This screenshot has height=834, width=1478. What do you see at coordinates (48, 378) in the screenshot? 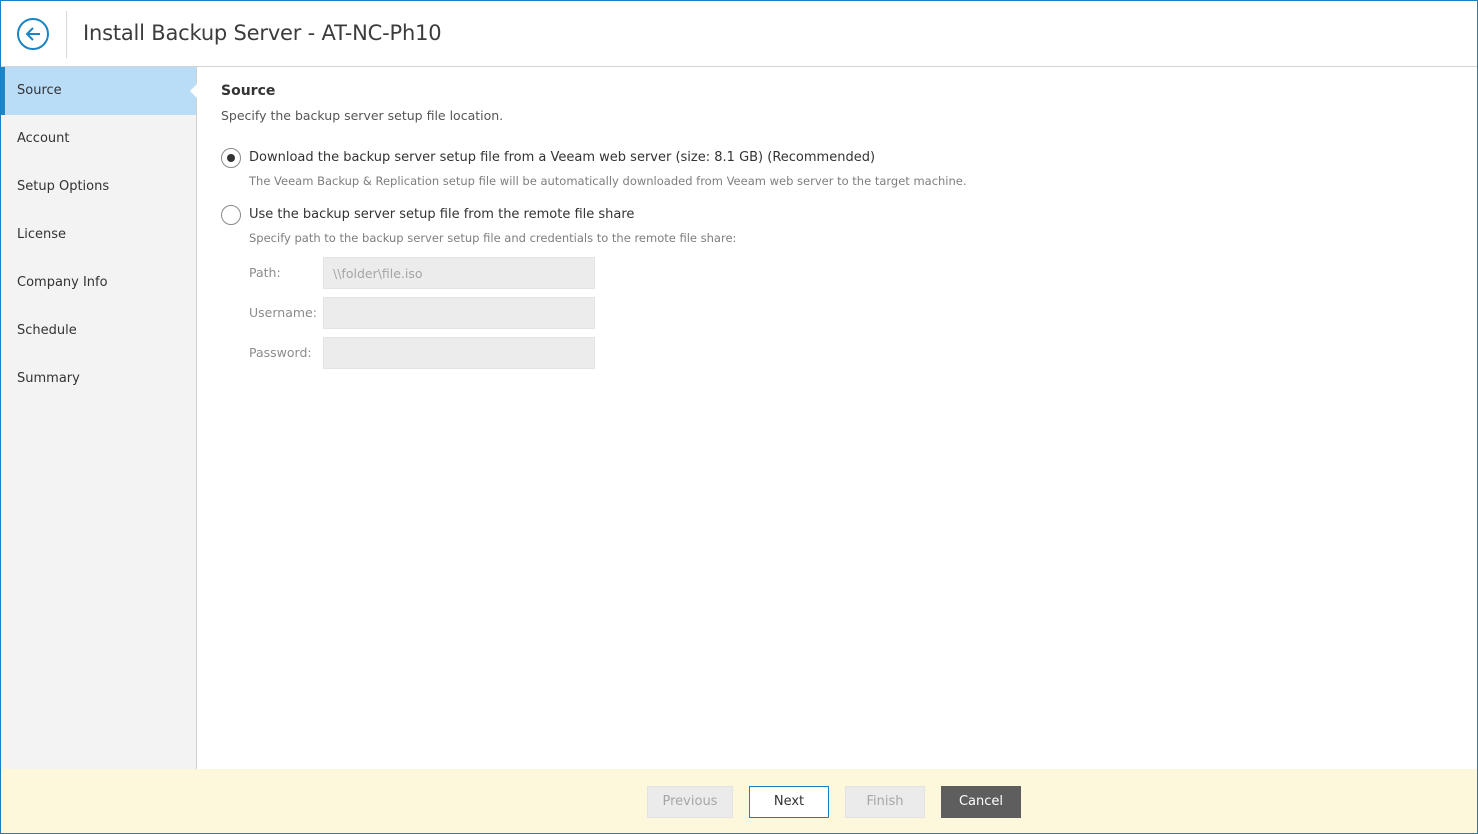
I see `sidebar-item-label: Summary` at bounding box center [48, 378].